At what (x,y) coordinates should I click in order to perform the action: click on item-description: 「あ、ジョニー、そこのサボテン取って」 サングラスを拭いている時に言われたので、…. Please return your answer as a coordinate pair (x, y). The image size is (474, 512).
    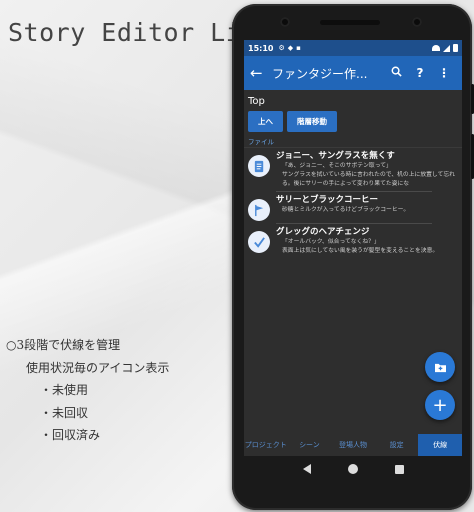
    Looking at the image, I should click on (368, 175).